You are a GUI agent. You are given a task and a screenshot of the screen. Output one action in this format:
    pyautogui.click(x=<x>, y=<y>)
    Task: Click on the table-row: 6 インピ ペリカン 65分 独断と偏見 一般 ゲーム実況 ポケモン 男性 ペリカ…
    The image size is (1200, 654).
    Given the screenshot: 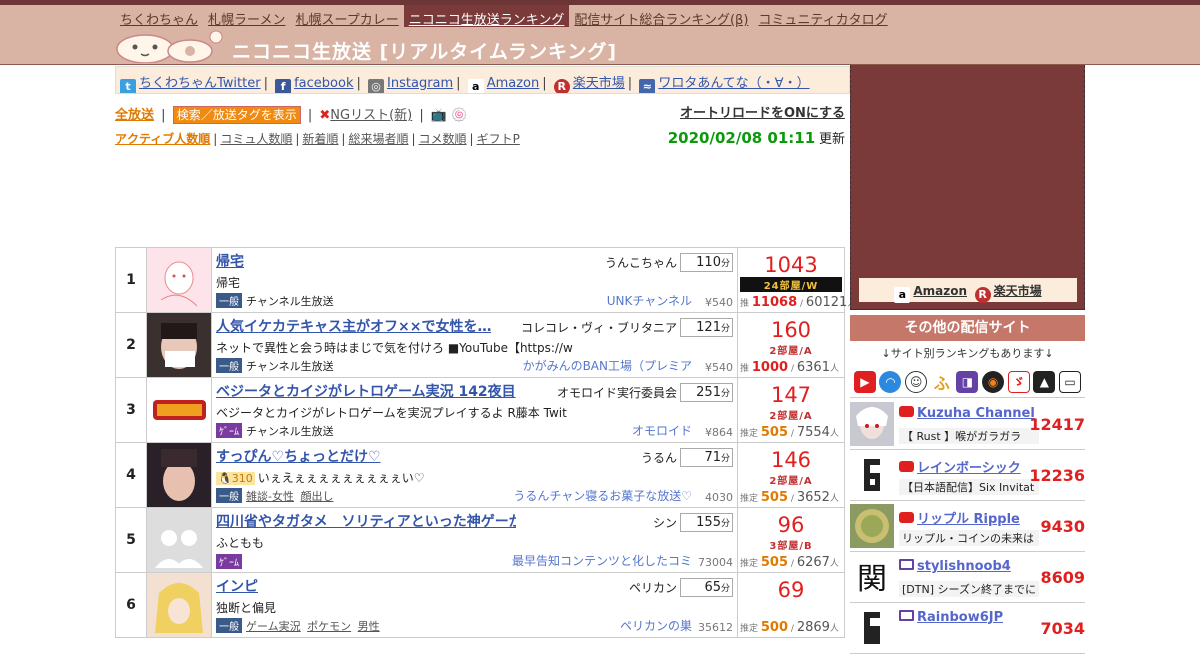 What is the action you would take?
    pyautogui.click(x=480, y=605)
    